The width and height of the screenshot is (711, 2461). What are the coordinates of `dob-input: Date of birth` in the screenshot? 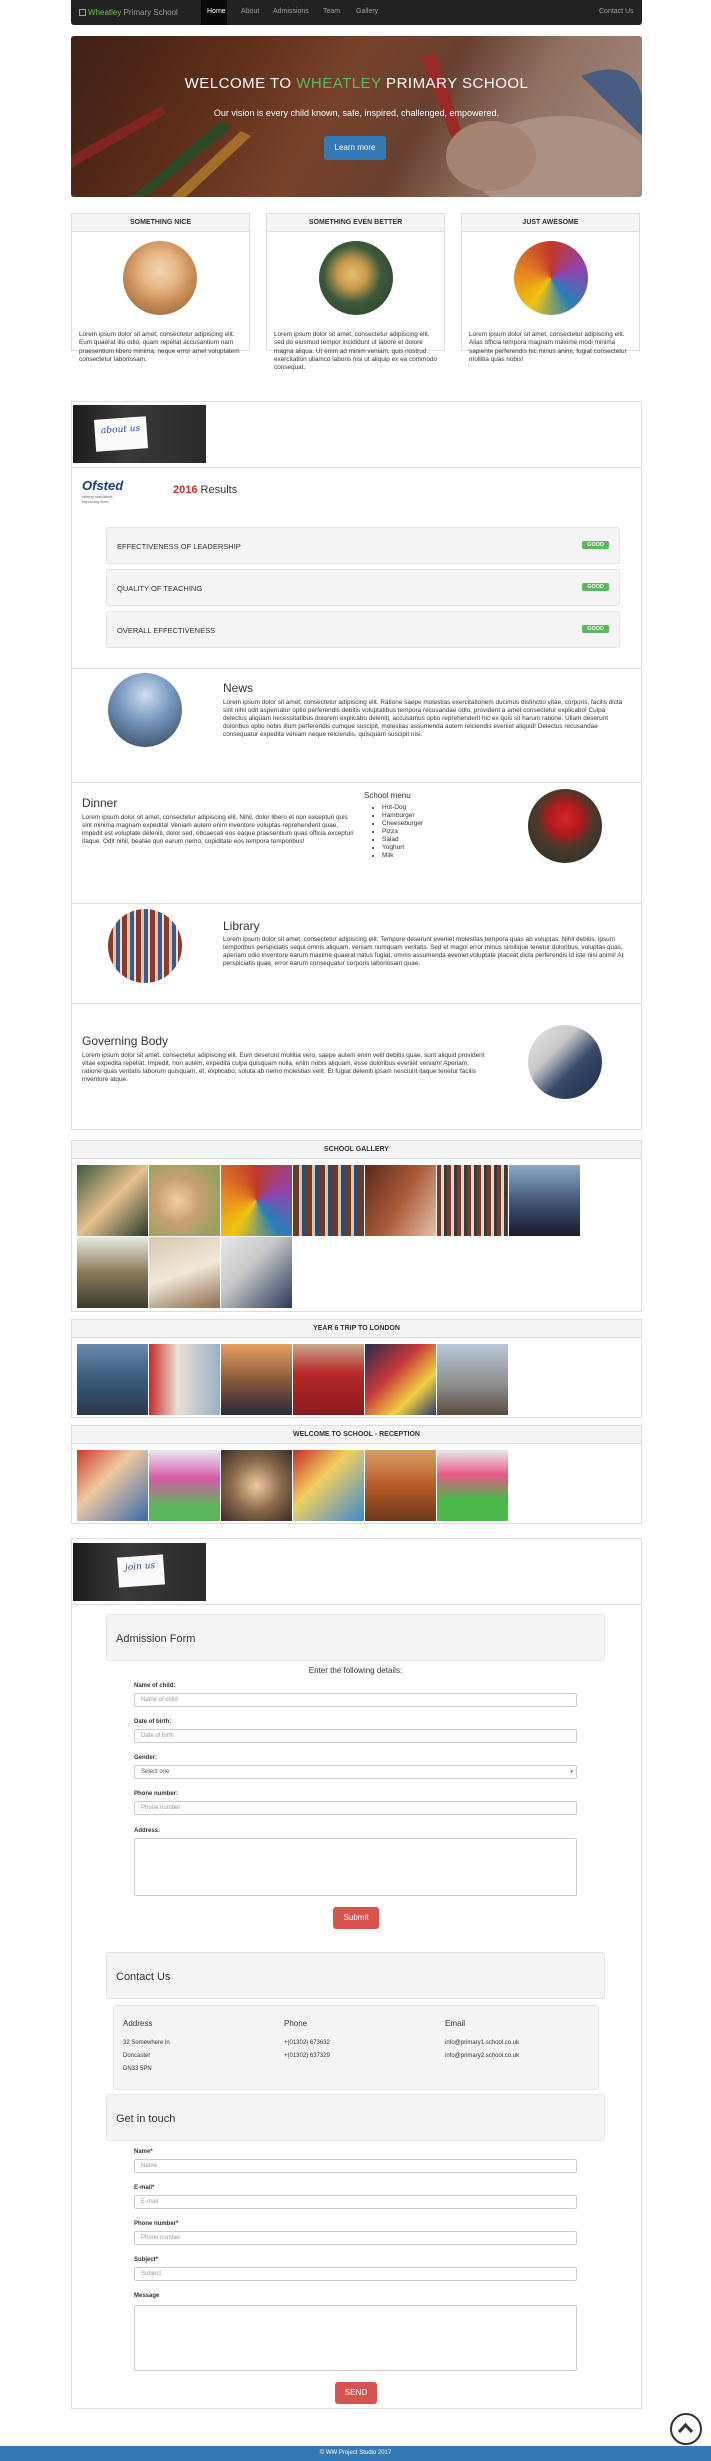 It's located at (355, 1736).